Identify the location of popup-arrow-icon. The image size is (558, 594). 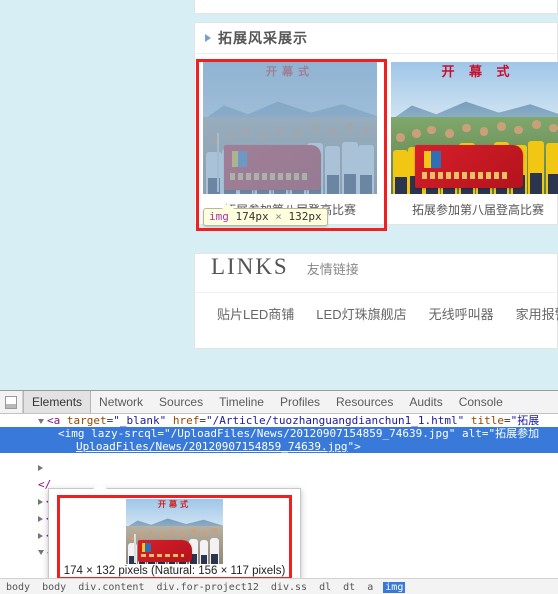
(100, 486).